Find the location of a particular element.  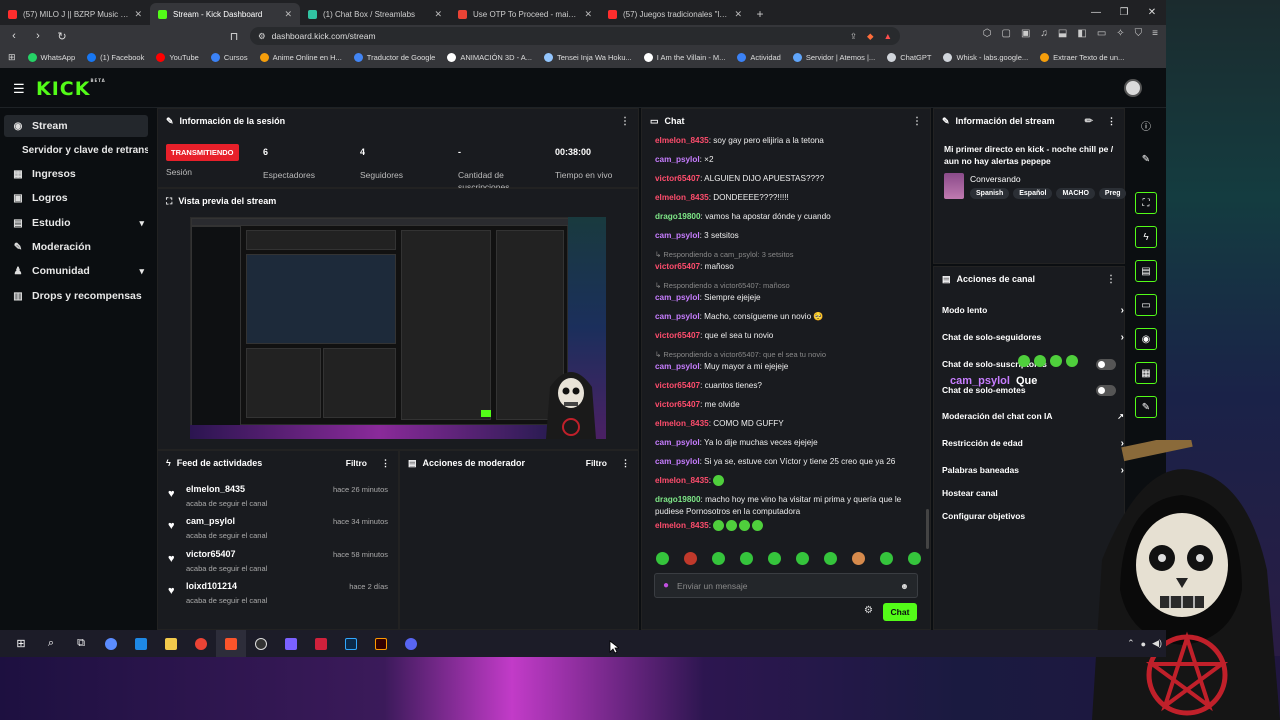

leo-icon: ✧ is located at coordinates (1120, 33).